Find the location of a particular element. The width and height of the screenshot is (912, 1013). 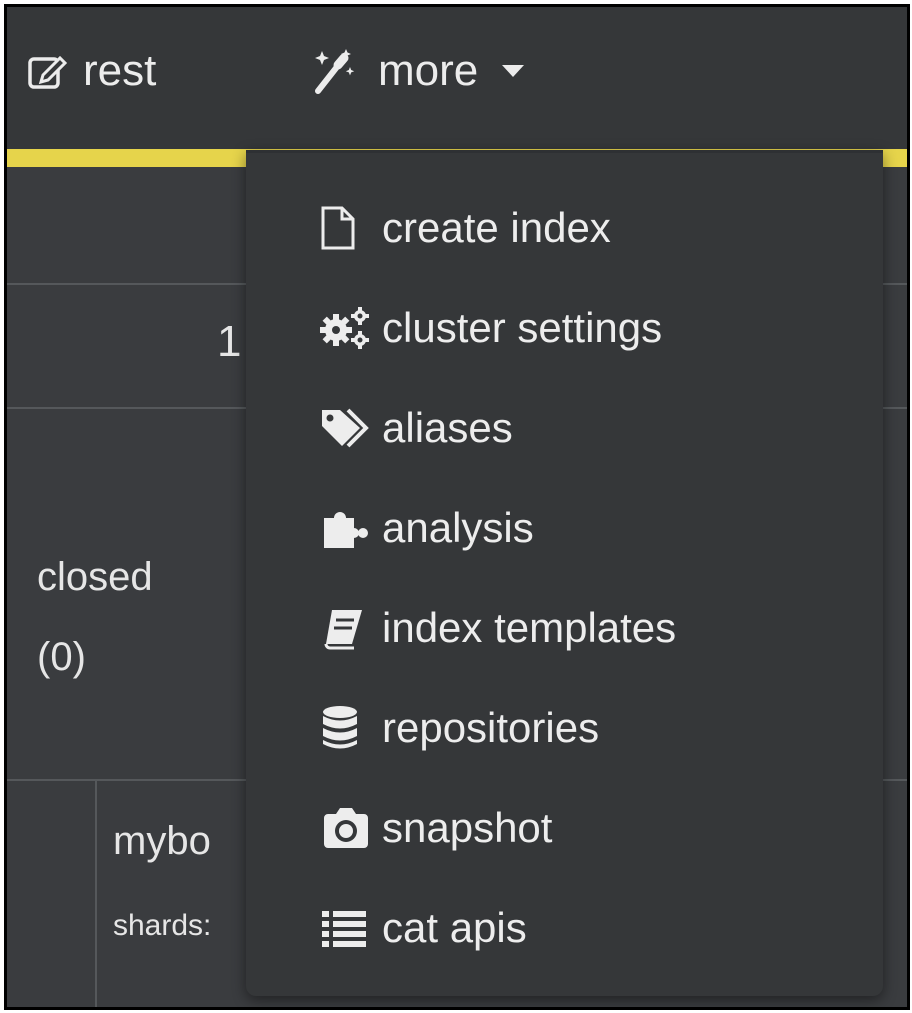

menu-item-analysis: analysis is located at coordinates (427, 528).